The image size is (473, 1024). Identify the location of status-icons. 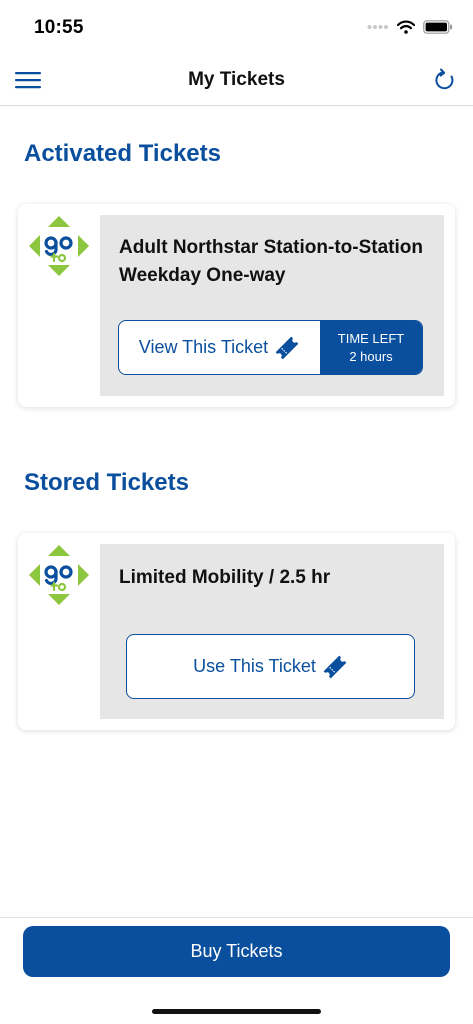
(410, 27).